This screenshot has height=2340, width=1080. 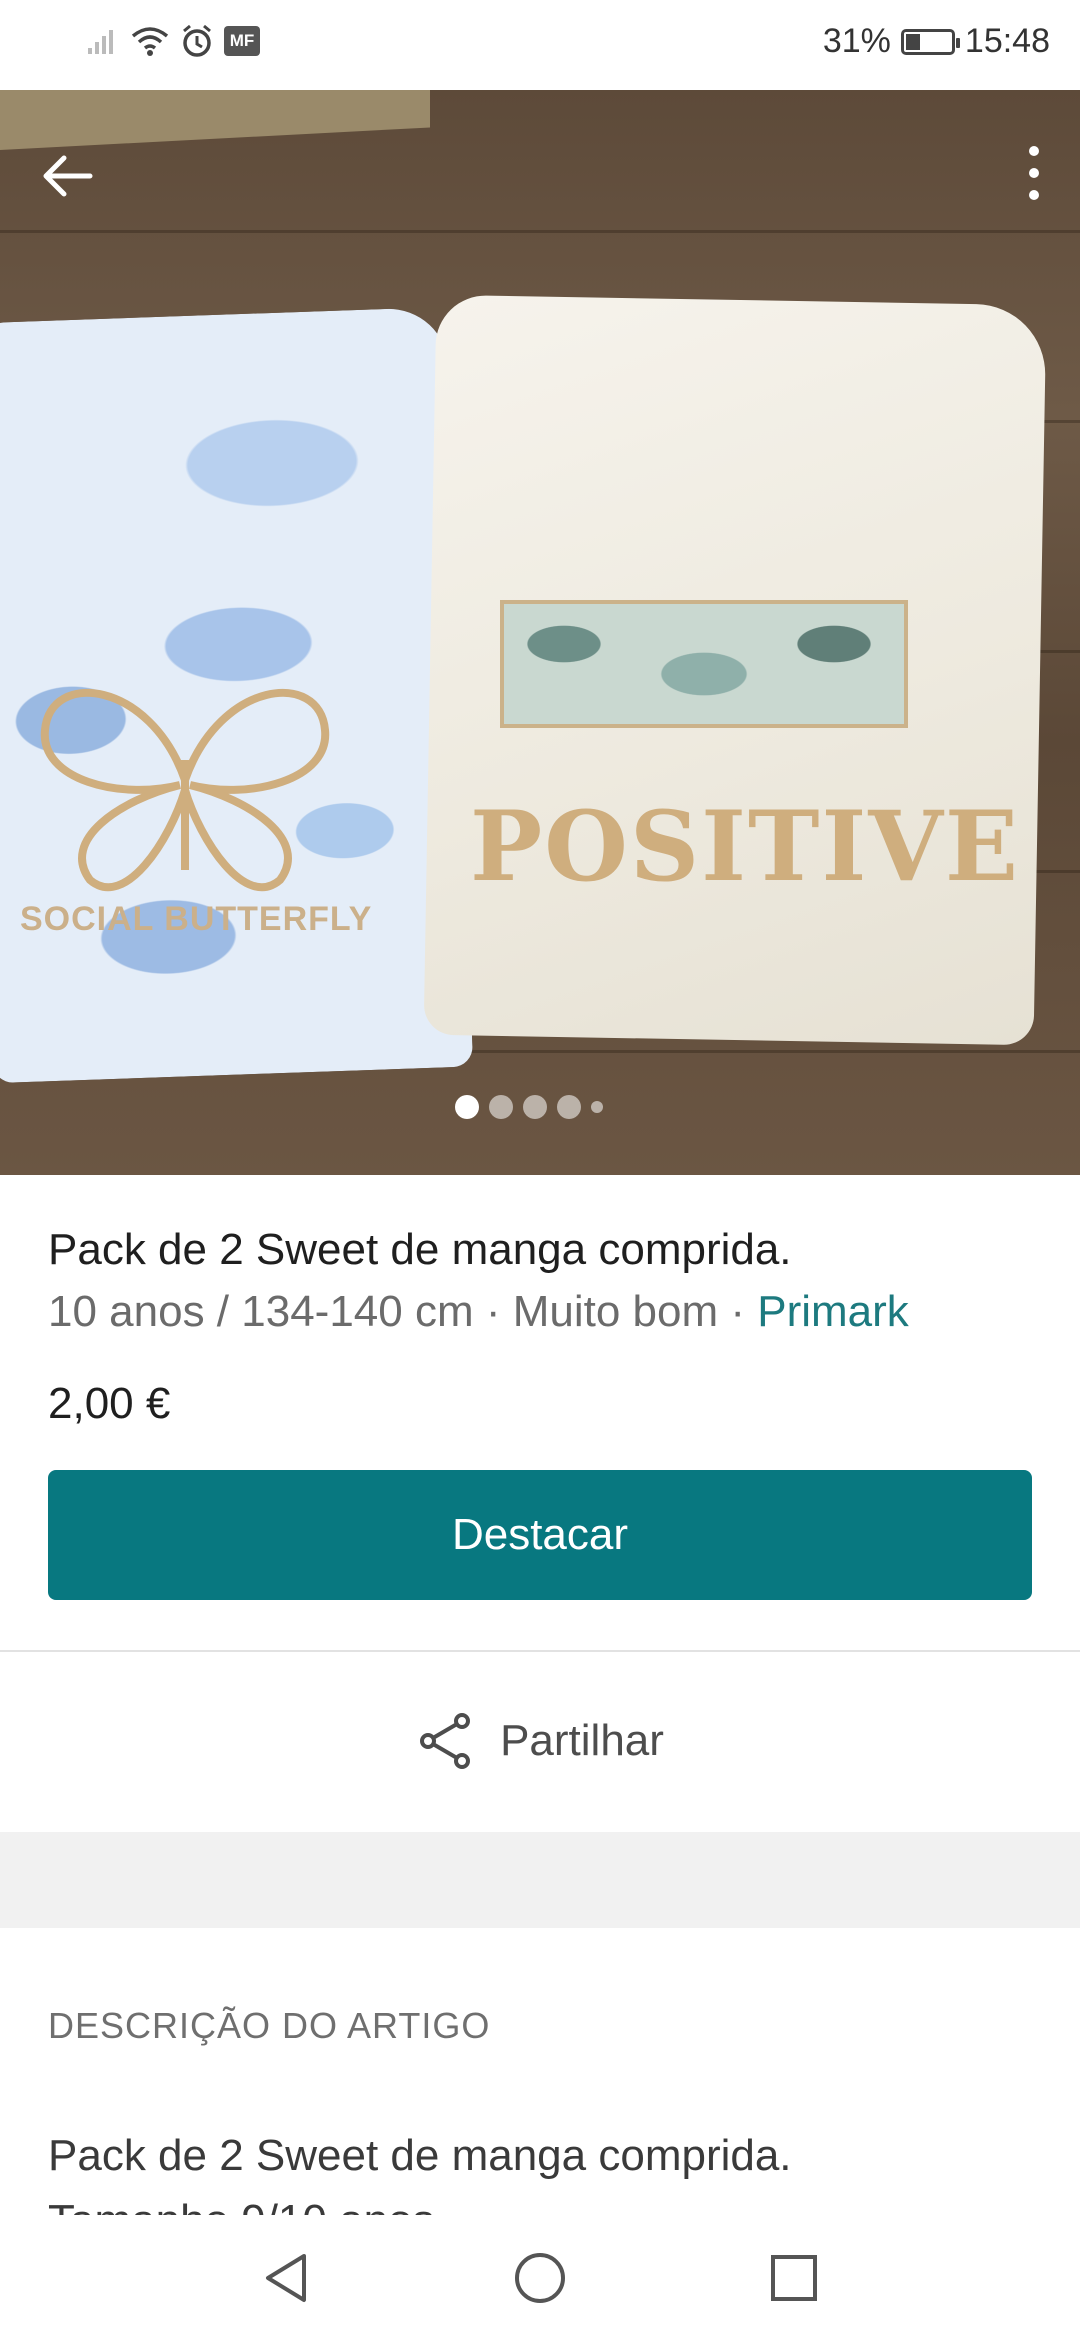 What do you see at coordinates (196, 919) in the screenshot?
I see `butterfly-print-text: SOCIAL BUTTERFLY` at bounding box center [196, 919].